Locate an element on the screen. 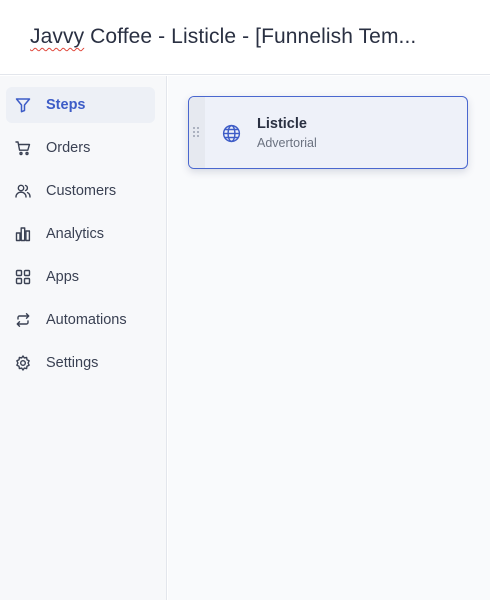 The width and height of the screenshot is (490, 600). drag-dots-icon is located at coordinates (196, 132).